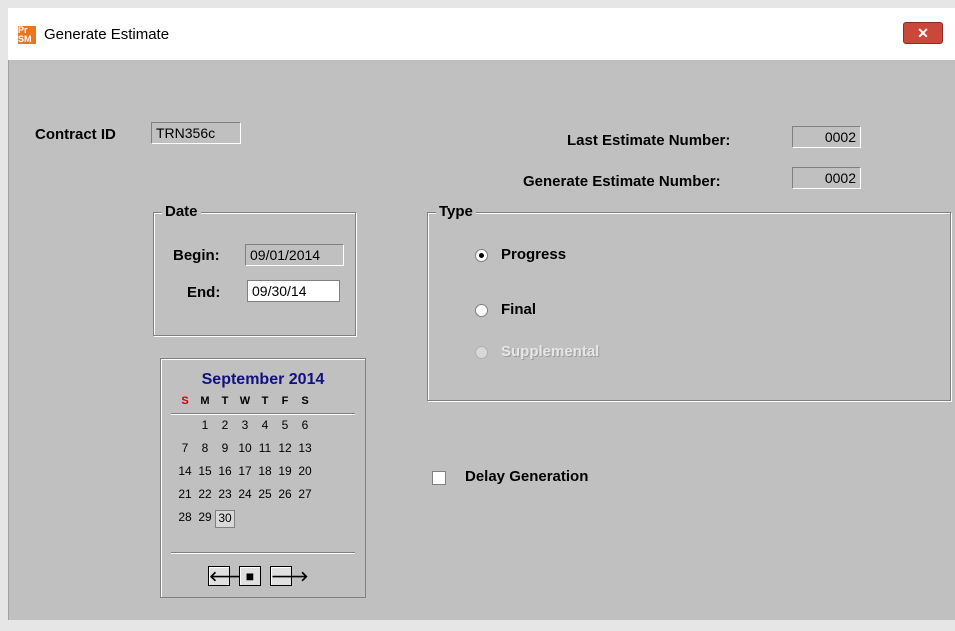 The width and height of the screenshot is (955, 631). What do you see at coordinates (649, 140) in the screenshot?
I see `last-estimate-label: Last Estimate Number:` at bounding box center [649, 140].